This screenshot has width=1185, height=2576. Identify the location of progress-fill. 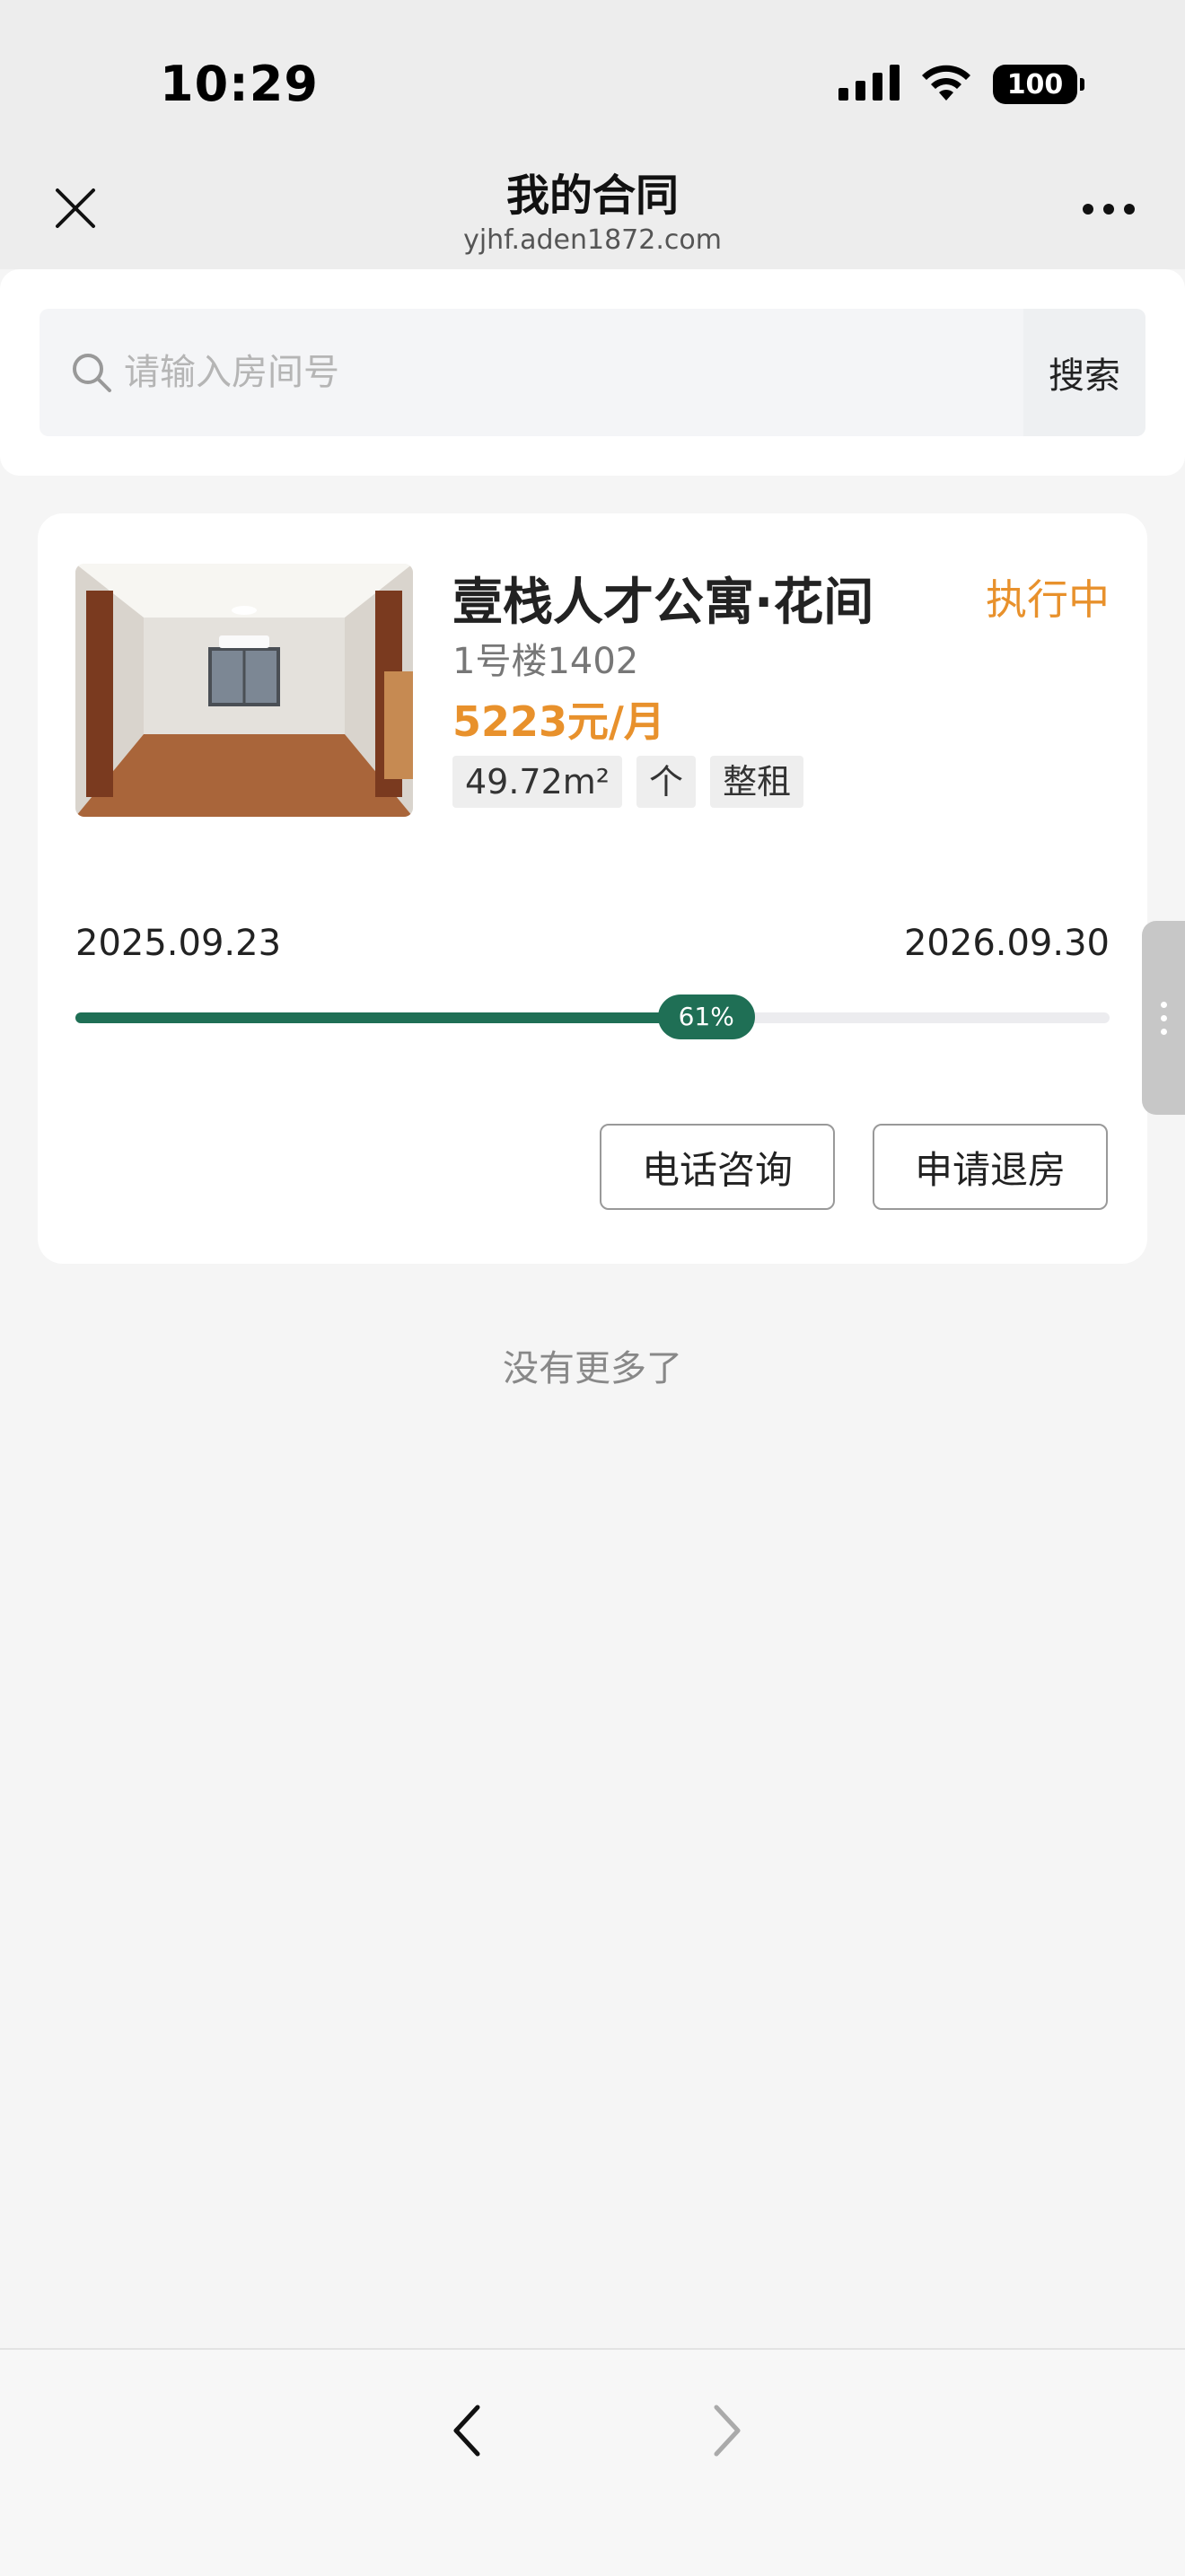
(391, 1017).